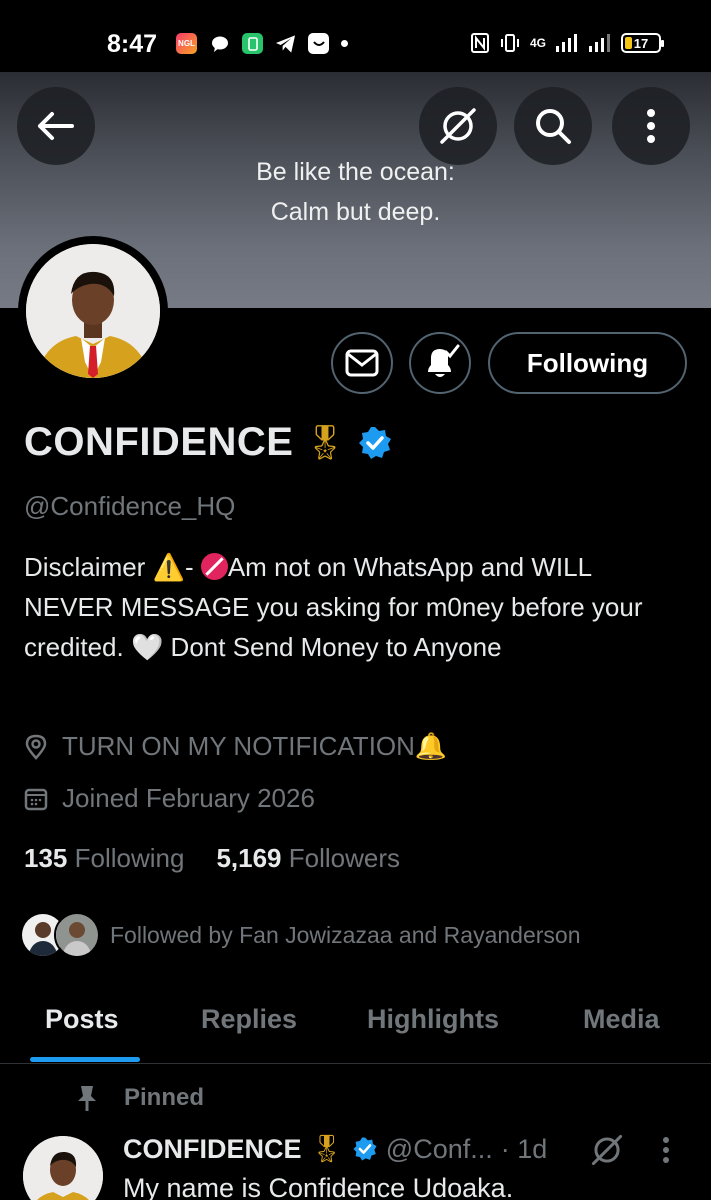 Image resolution: width=711 pixels, height=1200 pixels. I want to click on post-author-avatar, so click(63, 1168).